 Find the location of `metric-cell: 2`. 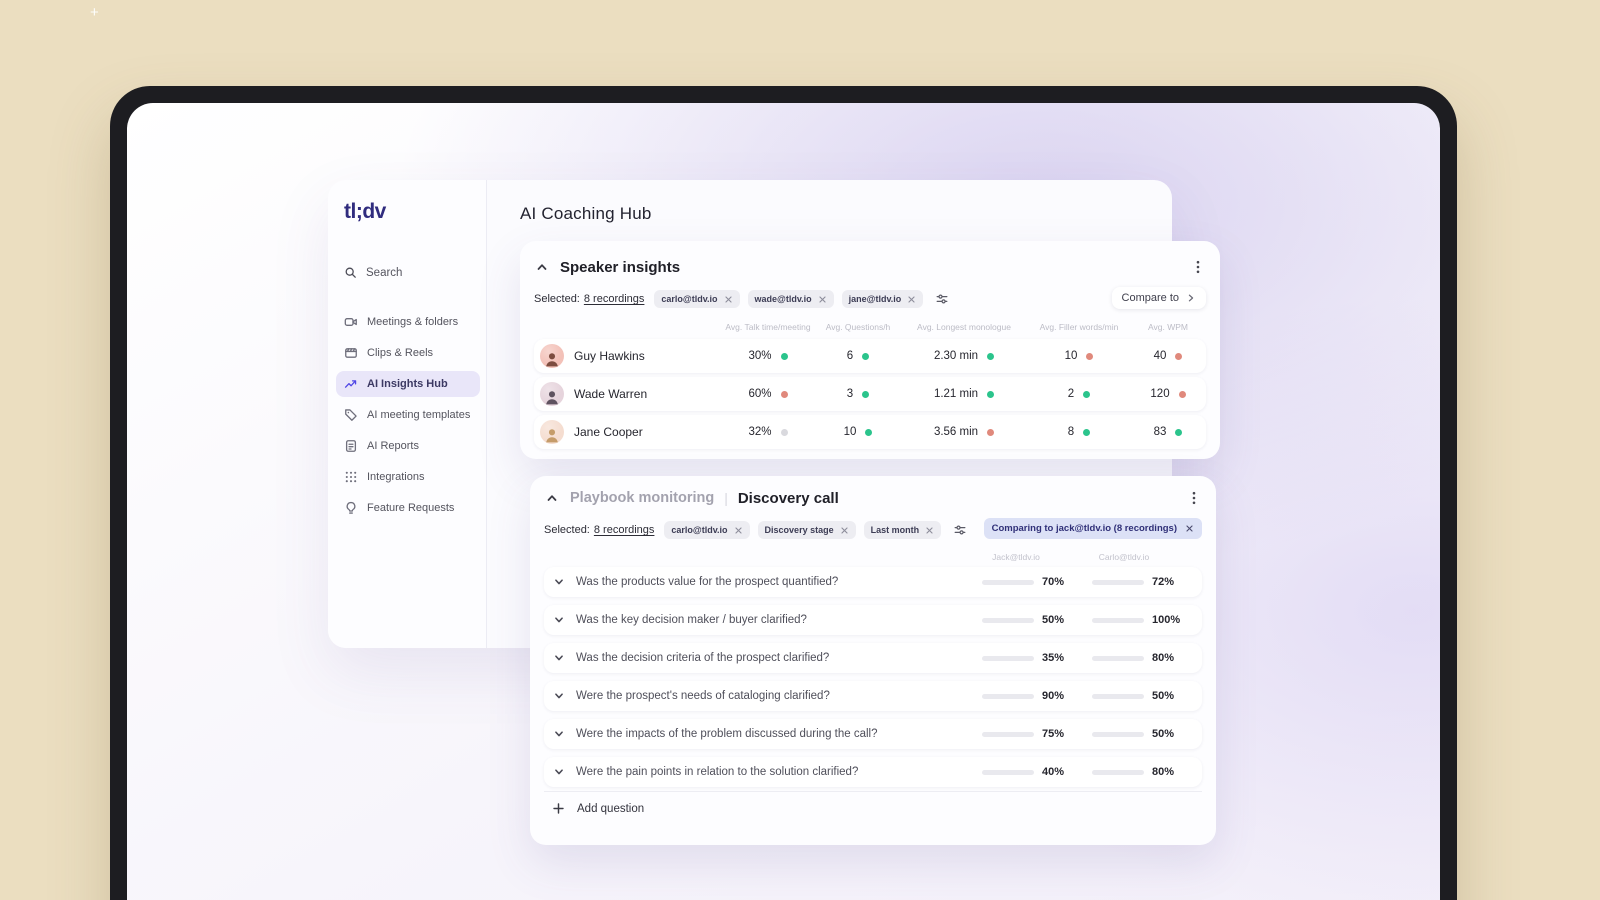

metric-cell: 2 is located at coordinates (1079, 394).